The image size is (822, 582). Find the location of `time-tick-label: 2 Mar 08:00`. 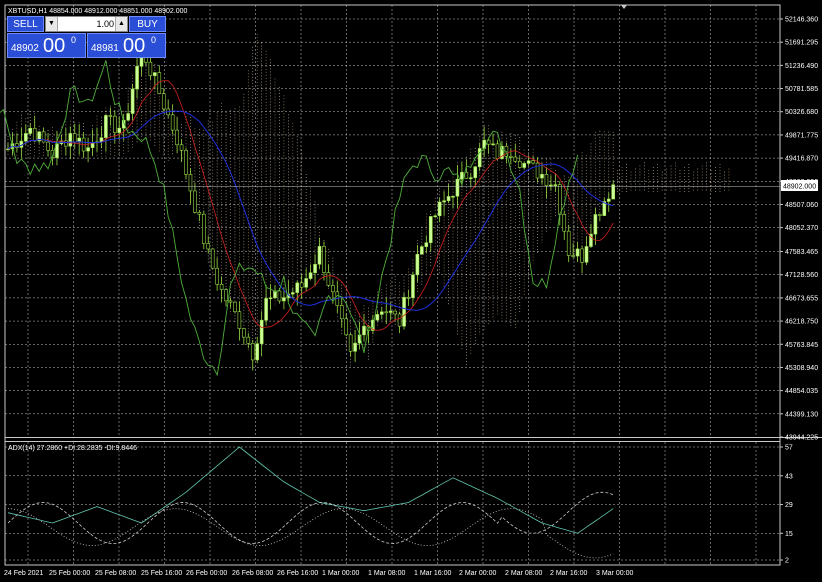

time-tick-label: 2 Mar 08:00 is located at coordinates (523, 573).